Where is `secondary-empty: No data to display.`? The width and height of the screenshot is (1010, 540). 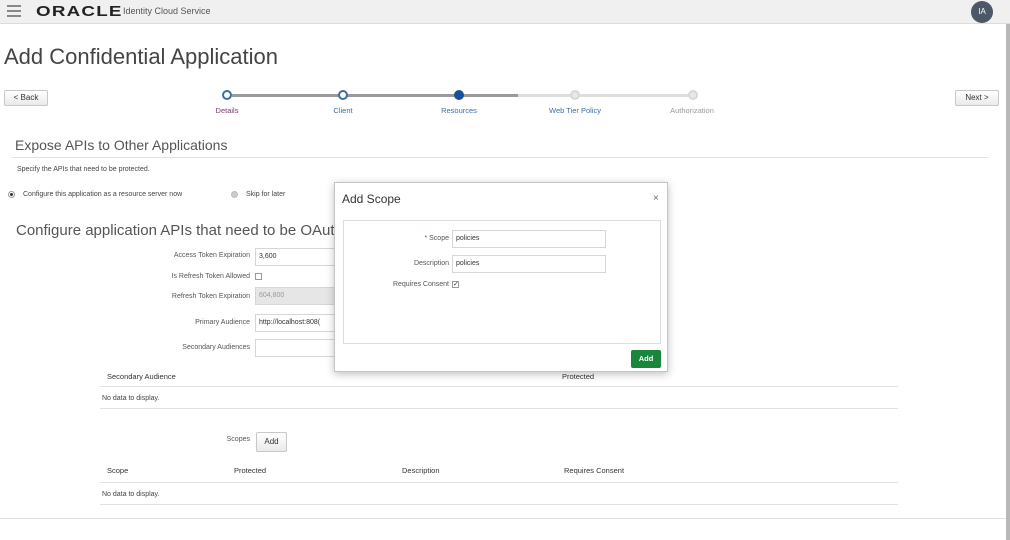 secondary-empty: No data to display. is located at coordinates (131, 398).